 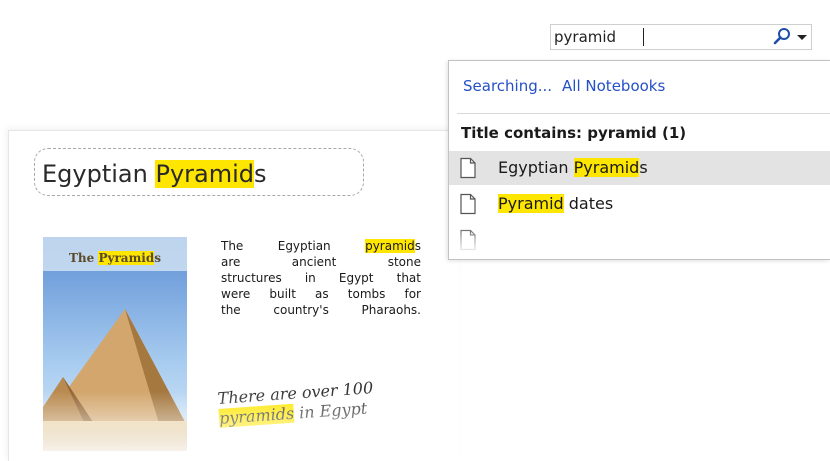 What do you see at coordinates (588, 203) in the screenshot?
I see `result2-post: dates` at bounding box center [588, 203].